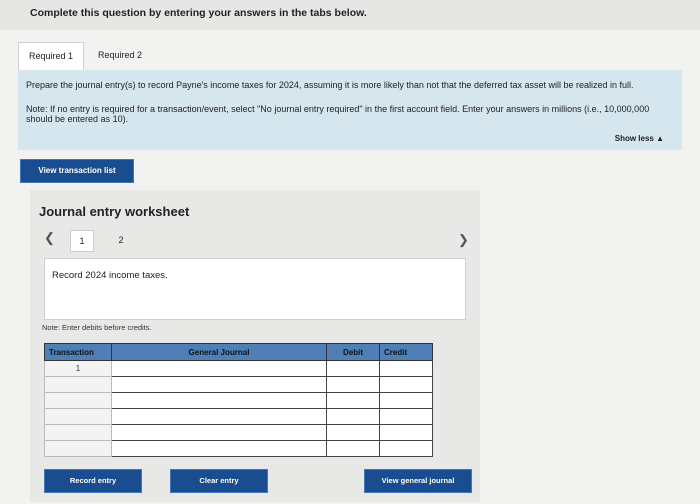 This screenshot has width=700, height=504. What do you see at coordinates (463, 240) in the screenshot?
I see `chevron-right-icon: ❯` at bounding box center [463, 240].